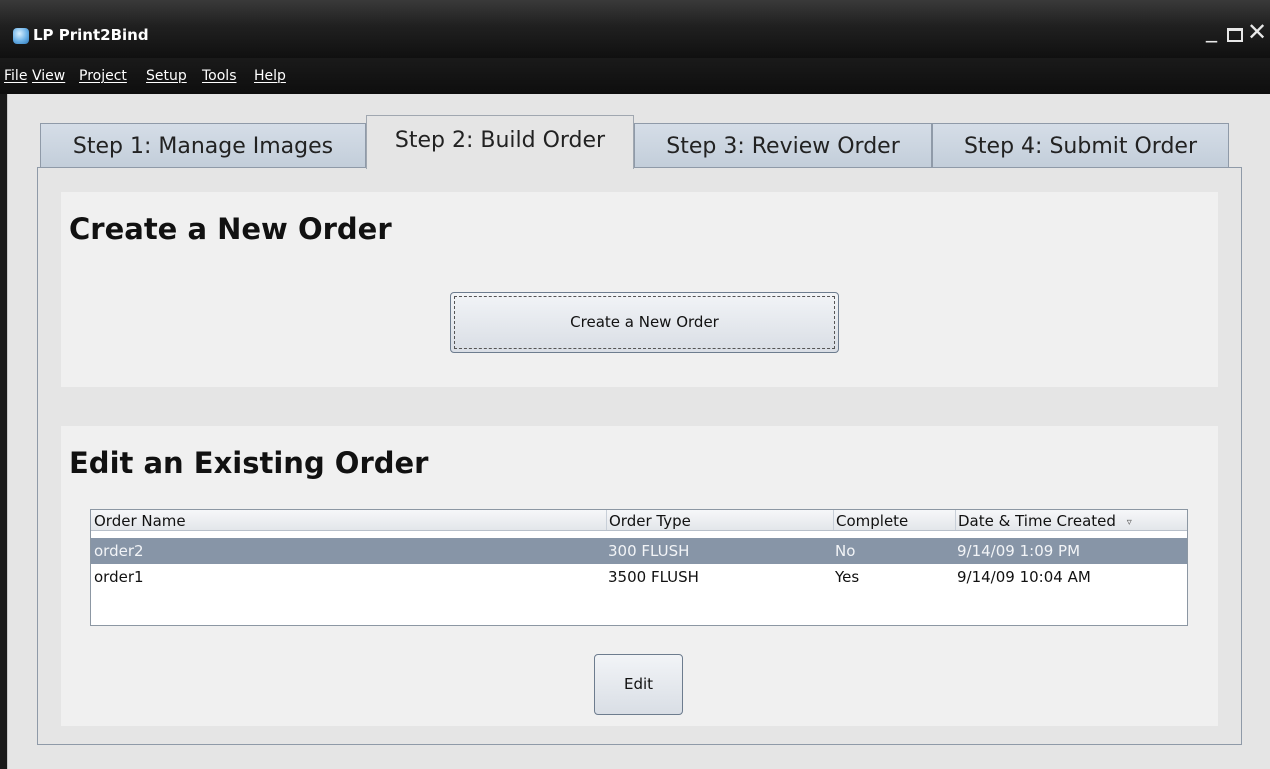 This screenshot has height=769, width=1270. What do you see at coordinates (847, 577) in the screenshot?
I see `cell-complete: Yes` at bounding box center [847, 577].